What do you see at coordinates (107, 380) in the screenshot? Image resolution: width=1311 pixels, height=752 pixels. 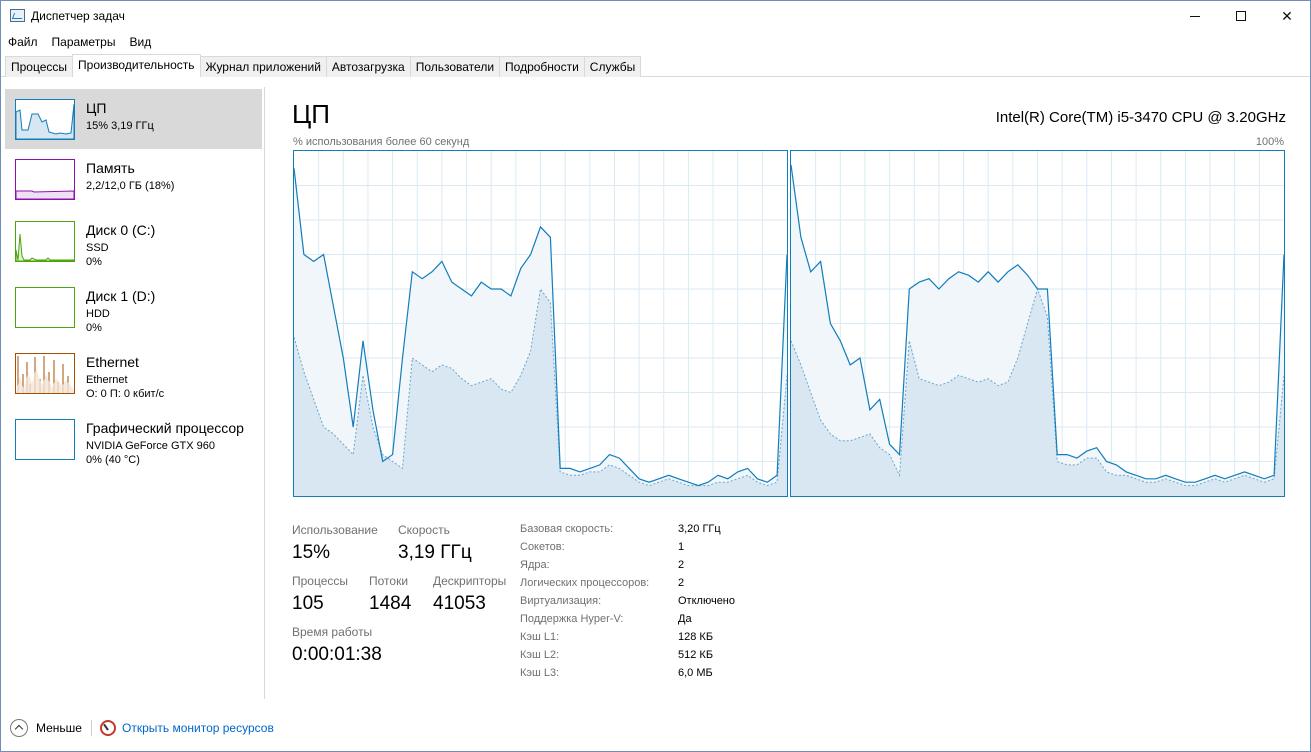 I see `sidebar-ethernet-name: Ethernet` at bounding box center [107, 380].